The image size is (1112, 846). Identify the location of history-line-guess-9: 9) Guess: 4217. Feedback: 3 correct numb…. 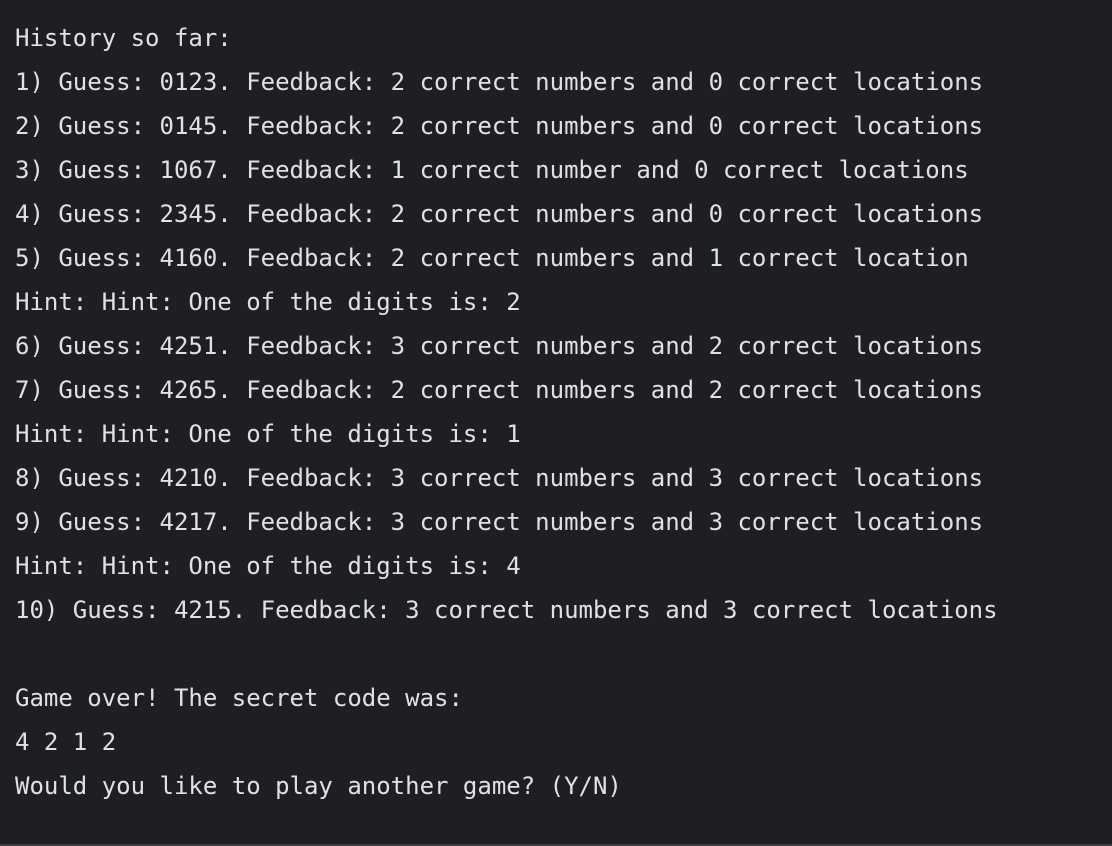
(499, 522).